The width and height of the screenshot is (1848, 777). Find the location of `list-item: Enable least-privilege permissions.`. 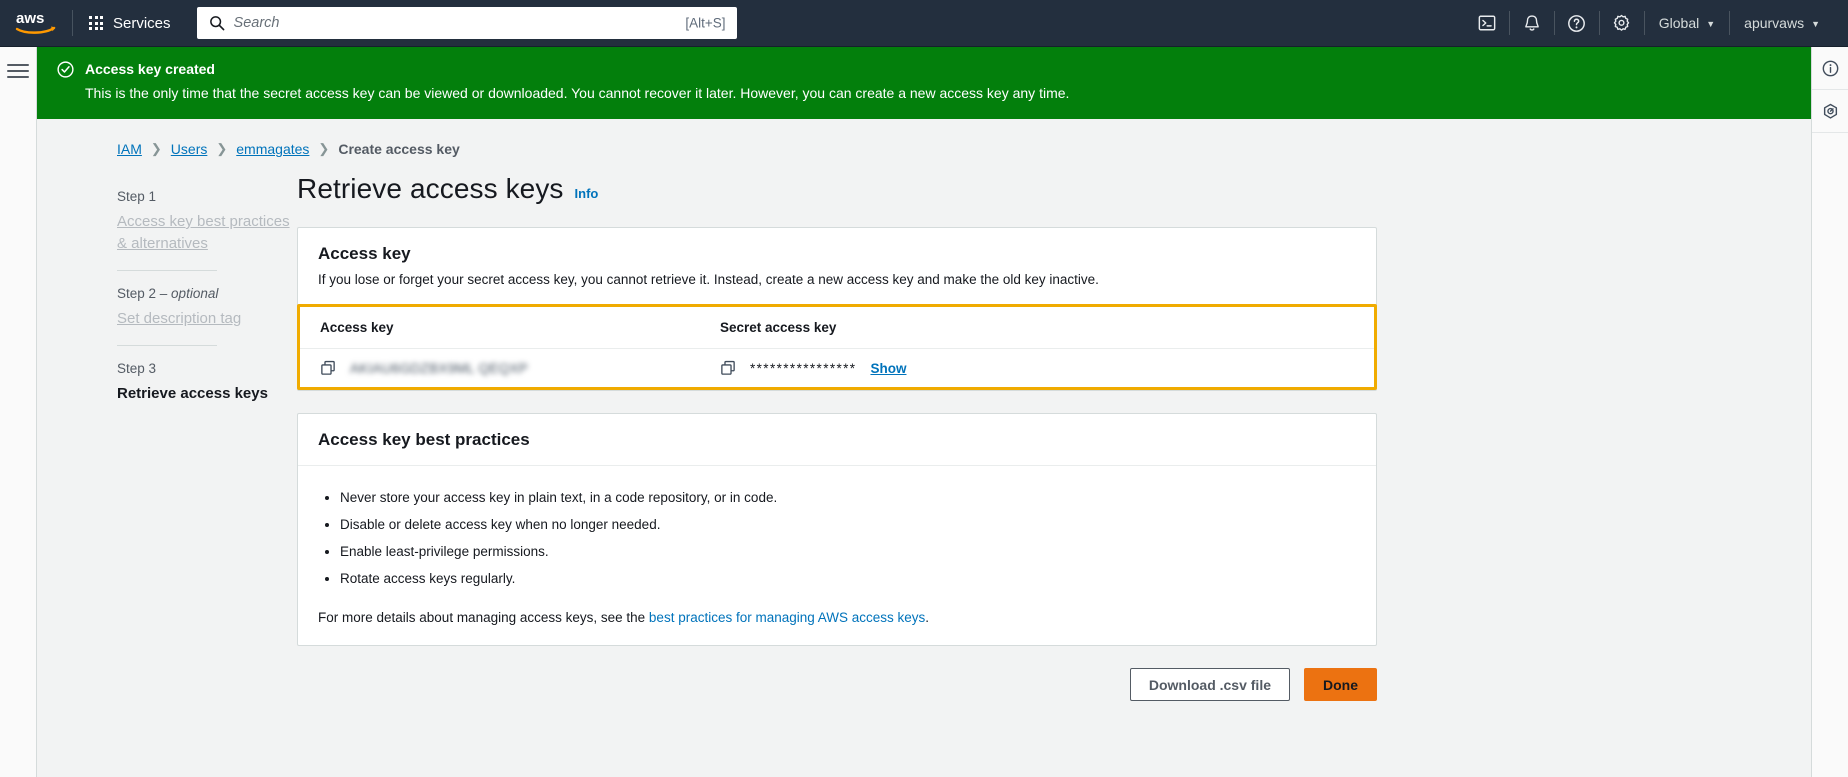

list-item: Enable least-privilege permissions. is located at coordinates (848, 551).